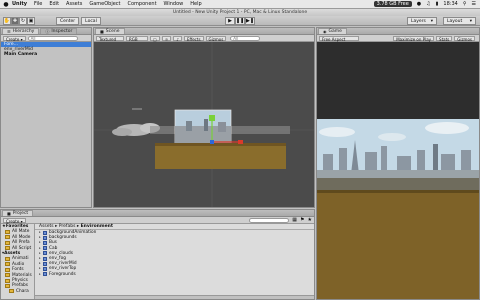  I want to click on wifi-icon: ●, so click(419, 4).